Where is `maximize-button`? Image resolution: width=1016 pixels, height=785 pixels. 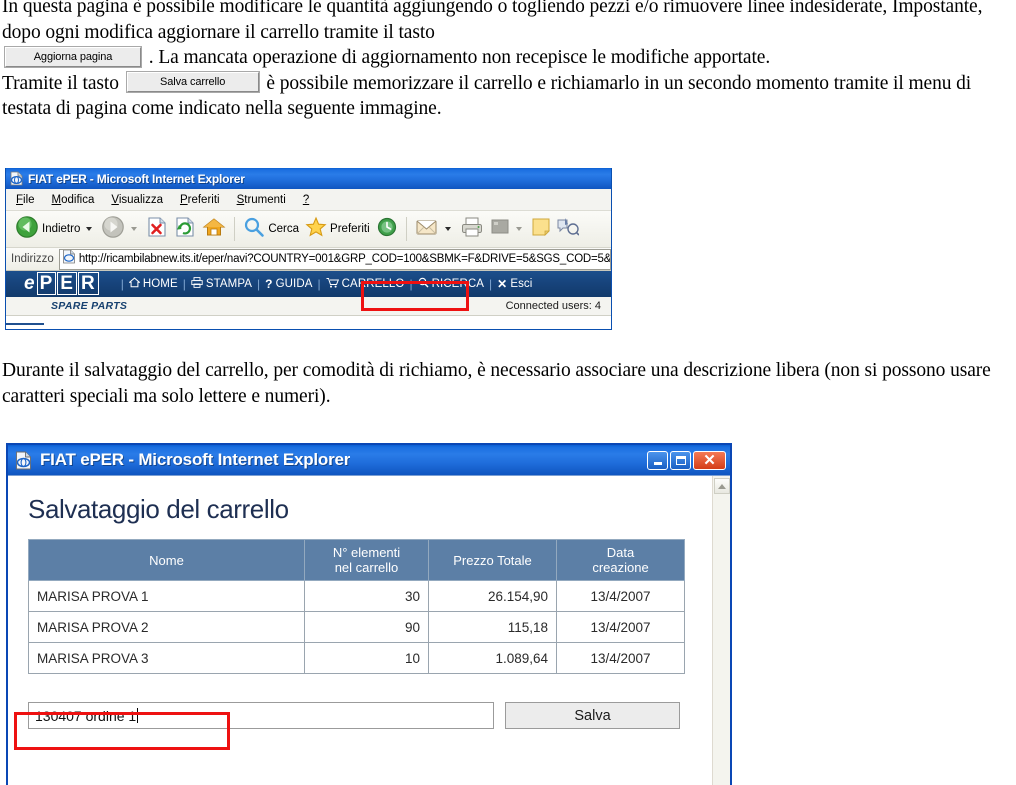 maximize-button is located at coordinates (680, 460).